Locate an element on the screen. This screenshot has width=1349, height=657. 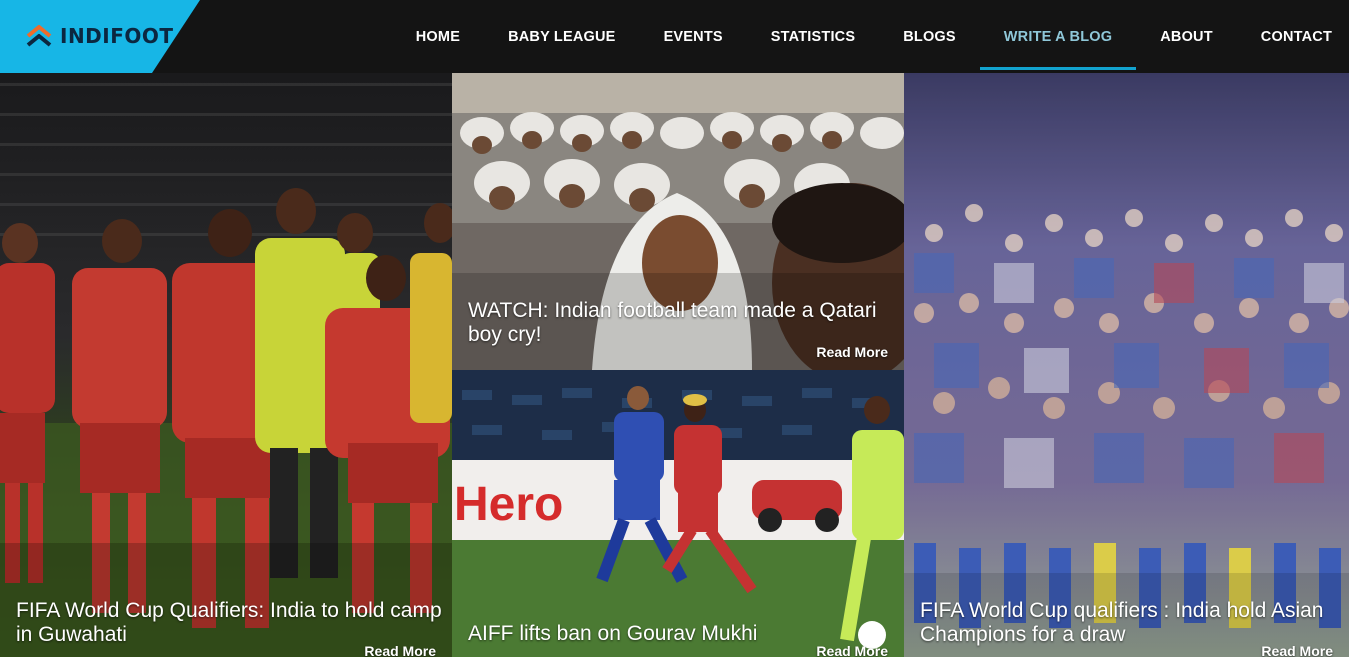
nav-statistics: STATISTICS is located at coordinates (813, 36).